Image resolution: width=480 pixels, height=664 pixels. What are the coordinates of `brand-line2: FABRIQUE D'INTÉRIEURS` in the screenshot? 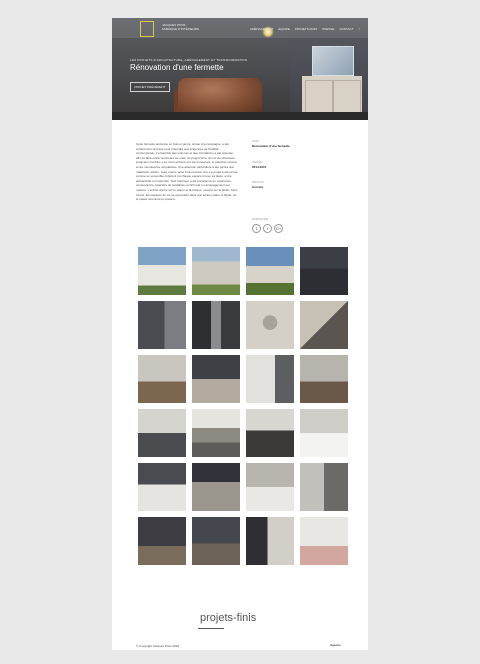 It's located at (180, 29).